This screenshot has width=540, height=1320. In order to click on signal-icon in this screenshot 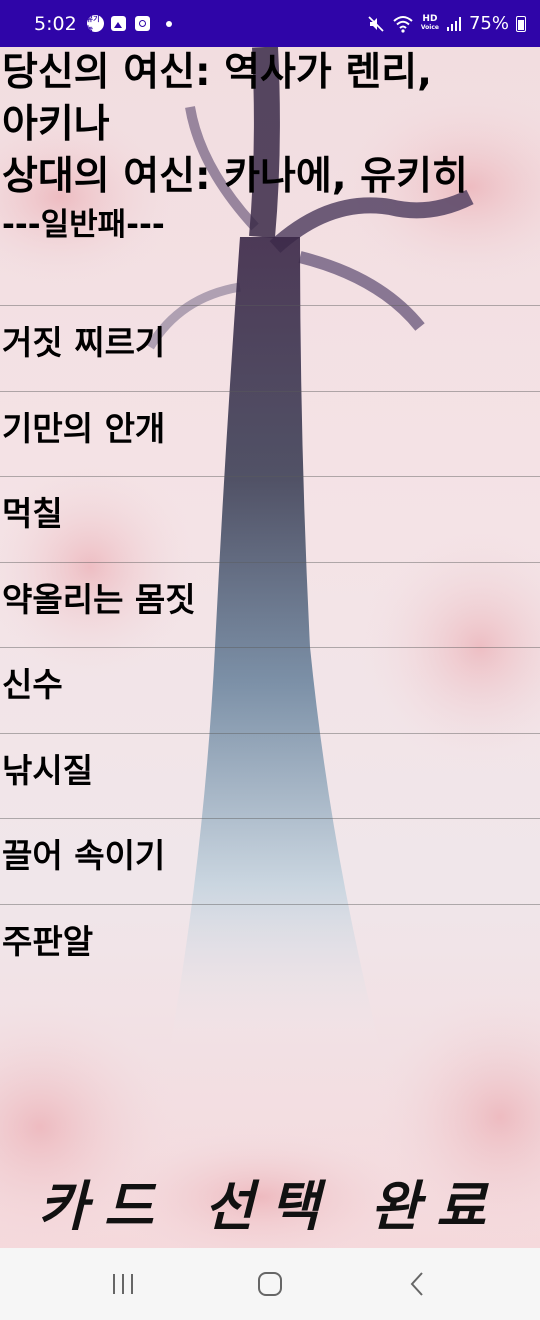, I will do `click(453, 23)`.